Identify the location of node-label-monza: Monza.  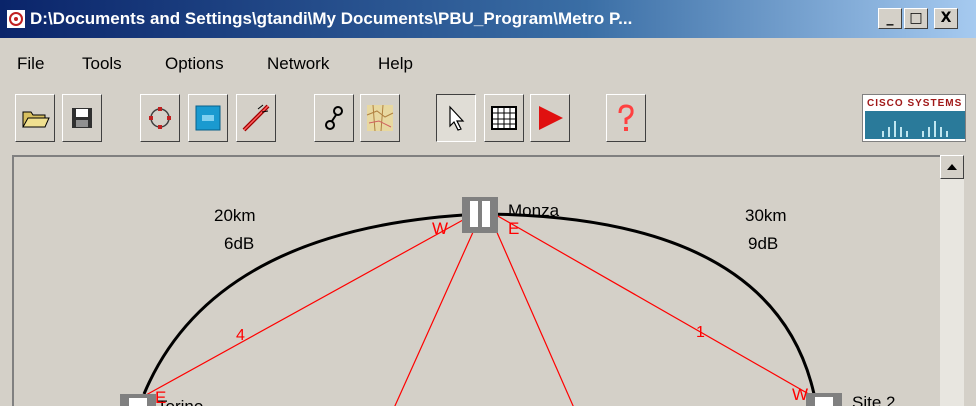
(534, 210).